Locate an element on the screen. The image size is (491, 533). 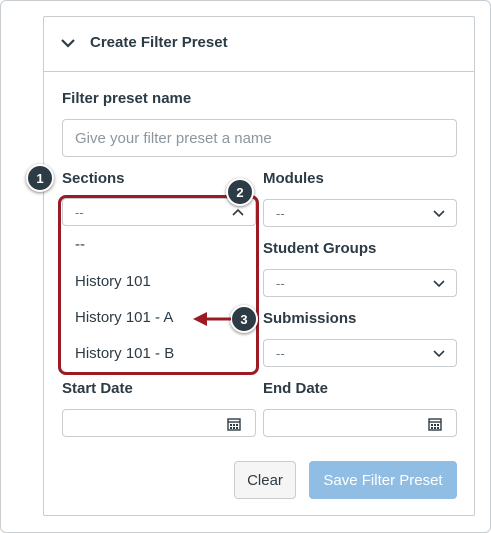
clear-button: Clear is located at coordinates (265, 480).